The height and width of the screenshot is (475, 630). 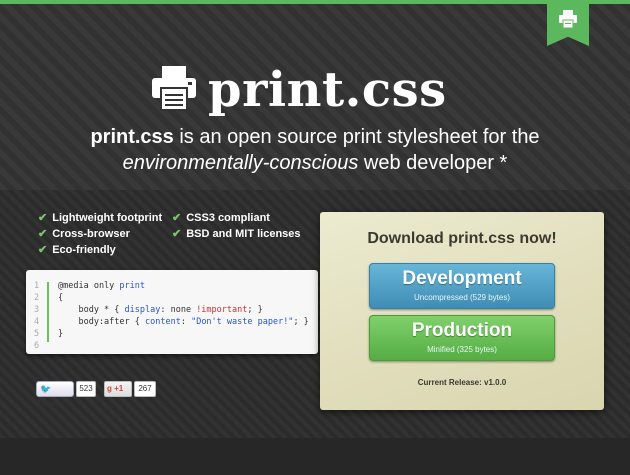 I want to click on tweet-count: 523, so click(x=86, y=389).